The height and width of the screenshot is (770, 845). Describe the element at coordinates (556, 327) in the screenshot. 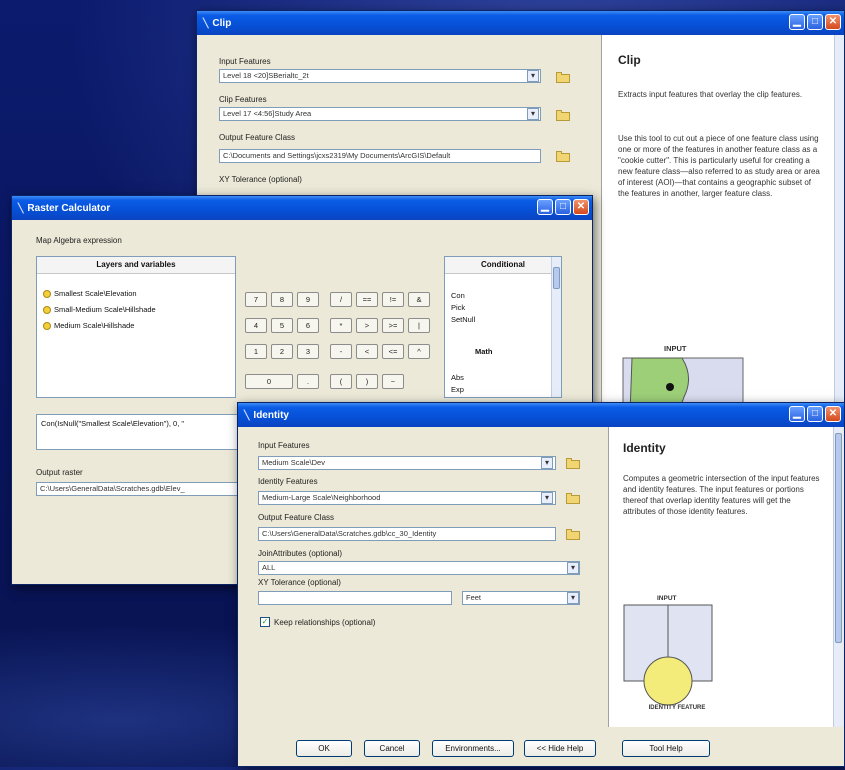

I see `tools-scrollbar` at that location.